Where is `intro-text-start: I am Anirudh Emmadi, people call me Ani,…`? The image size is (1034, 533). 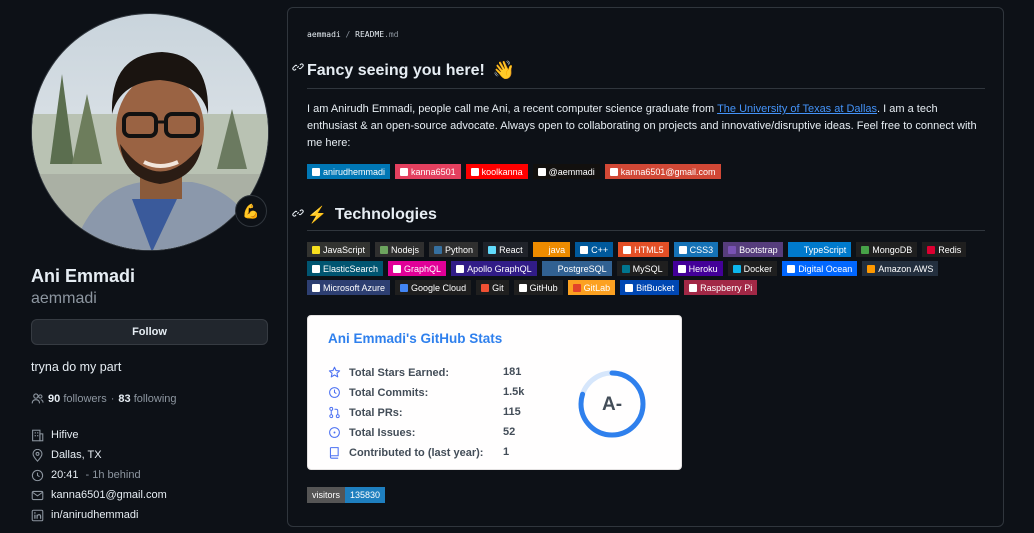 intro-text-start: I am Anirudh Emmadi, people call me Ani,… is located at coordinates (512, 109).